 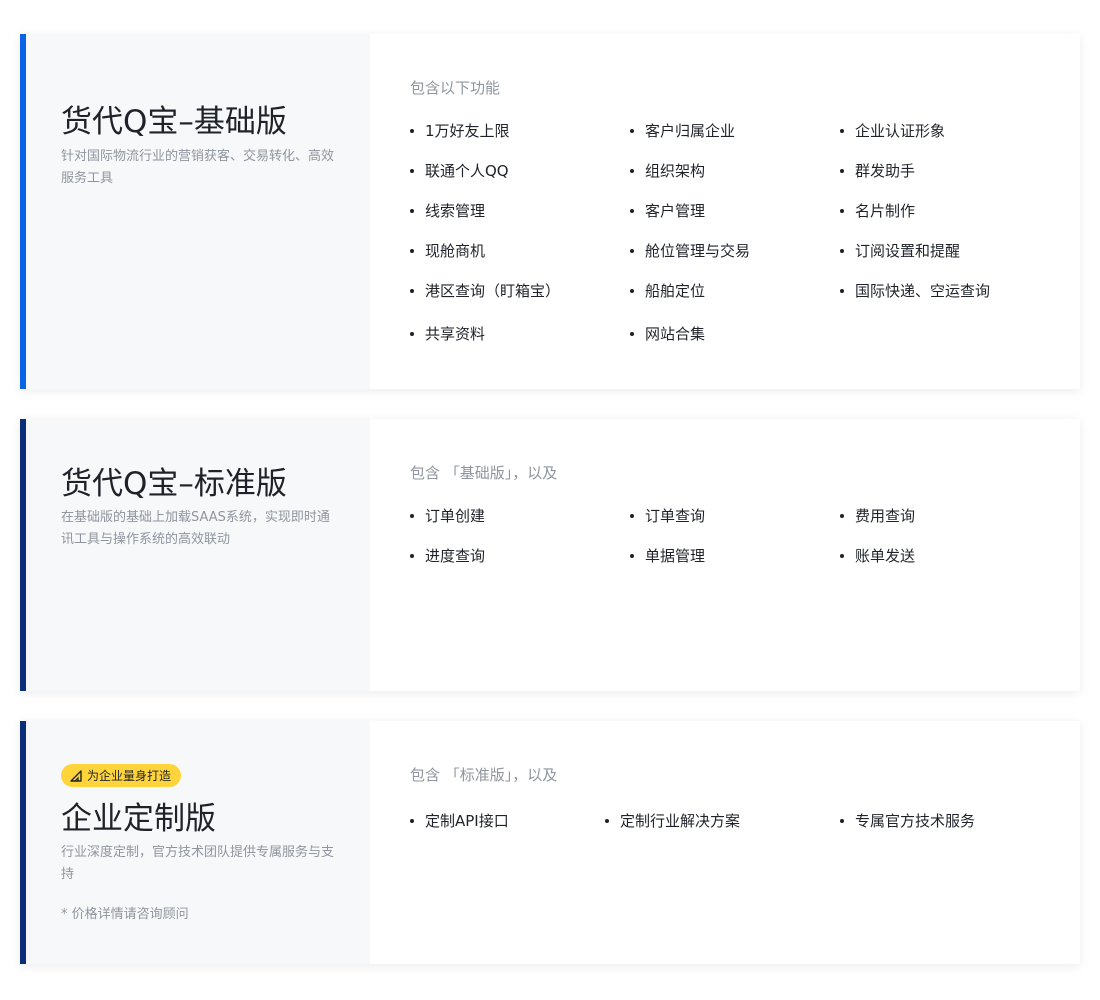 I want to click on feature-item: 专属官方技术服务, so click(x=940, y=821).